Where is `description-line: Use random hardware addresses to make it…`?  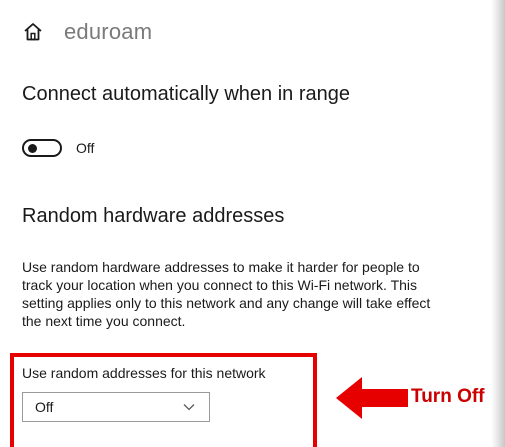
description-line: Use random hardware addresses to make it… is located at coordinates (221, 267).